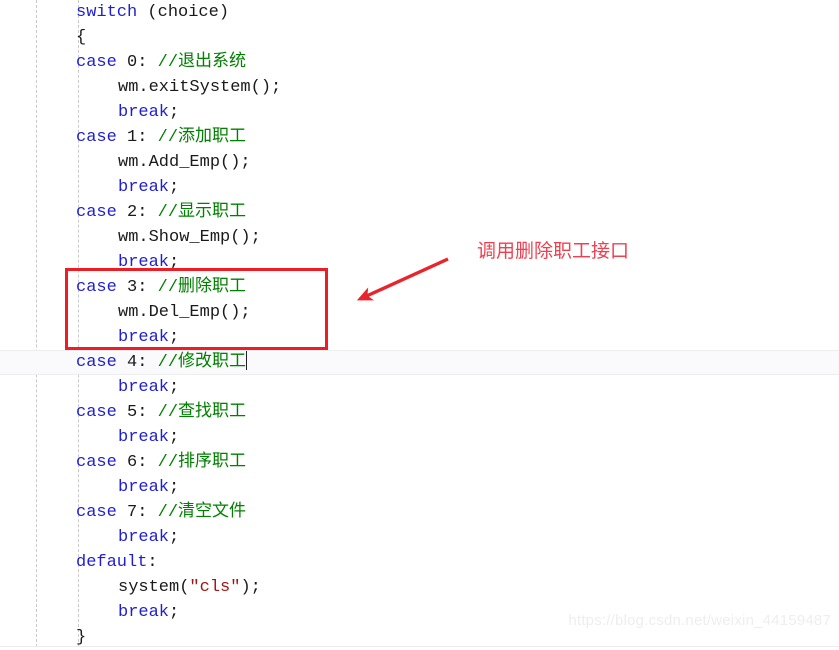  What do you see at coordinates (137, 362) in the screenshot?
I see `code-token-num: 4:` at bounding box center [137, 362].